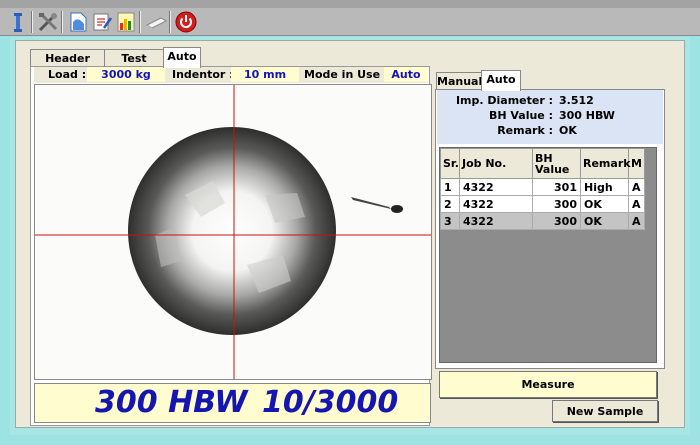 This screenshot has height=445, width=700. What do you see at coordinates (18, 22) in the screenshot?
I see `measure-tool-icon` at bounding box center [18, 22].